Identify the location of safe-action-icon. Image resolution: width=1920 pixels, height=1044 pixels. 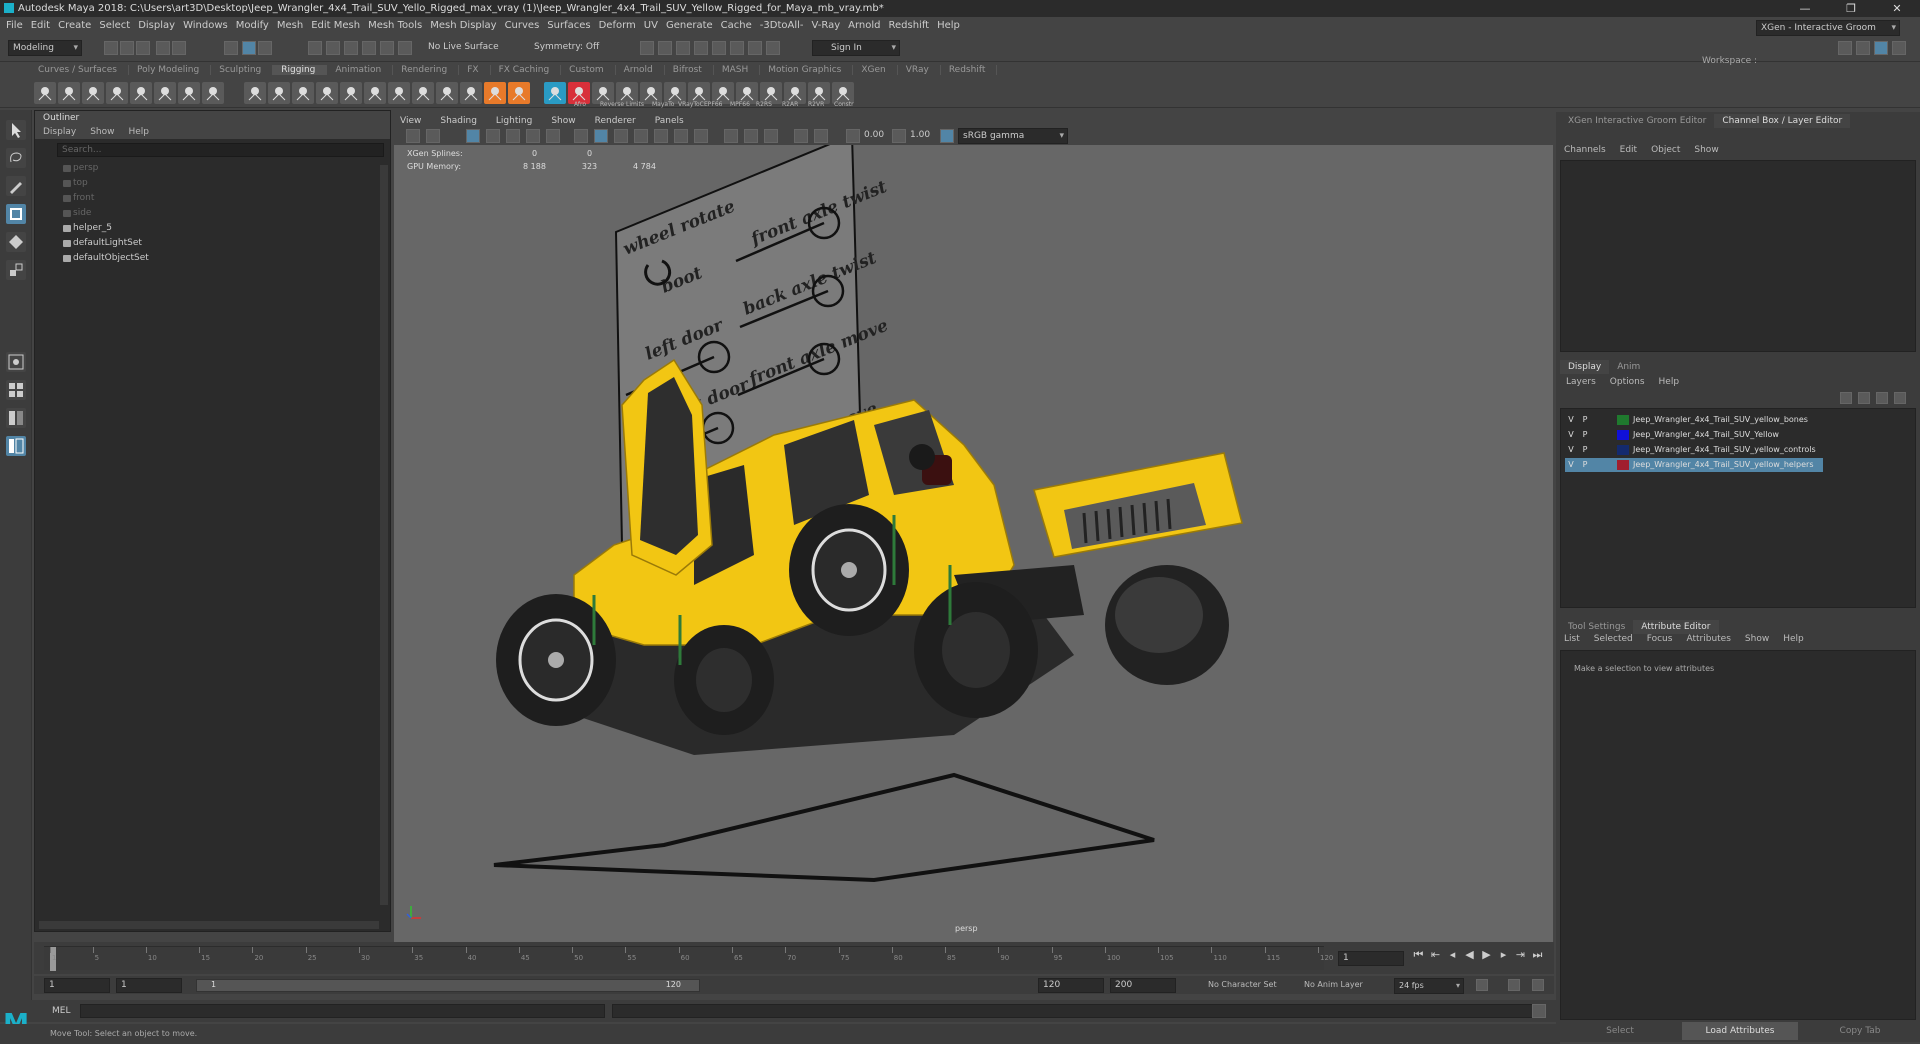
(553, 136).